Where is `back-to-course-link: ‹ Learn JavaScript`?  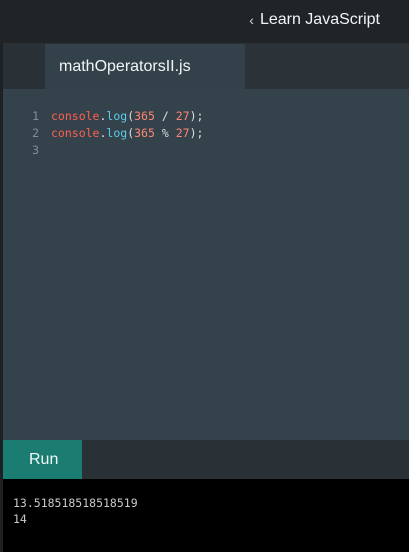
back-to-course-link: ‹ Learn JavaScript is located at coordinates (314, 20).